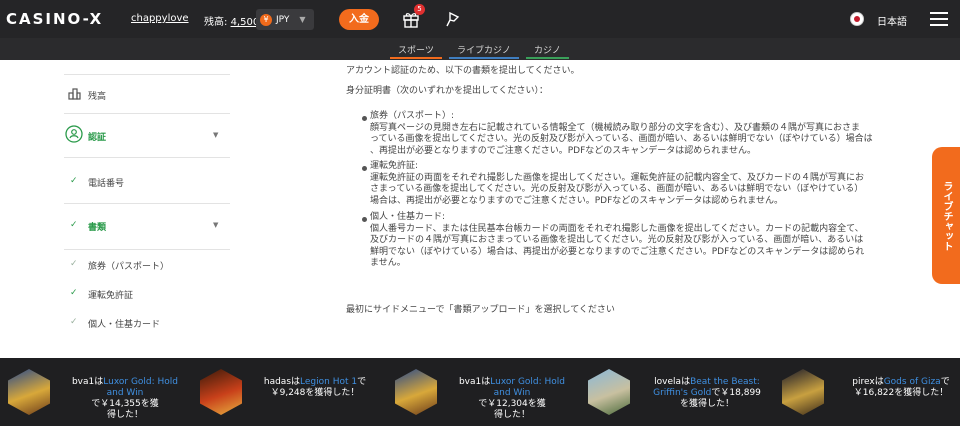 The width and height of the screenshot is (960, 426). What do you see at coordinates (388, 263) in the screenshot?
I see `doc-line: ません。` at bounding box center [388, 263].